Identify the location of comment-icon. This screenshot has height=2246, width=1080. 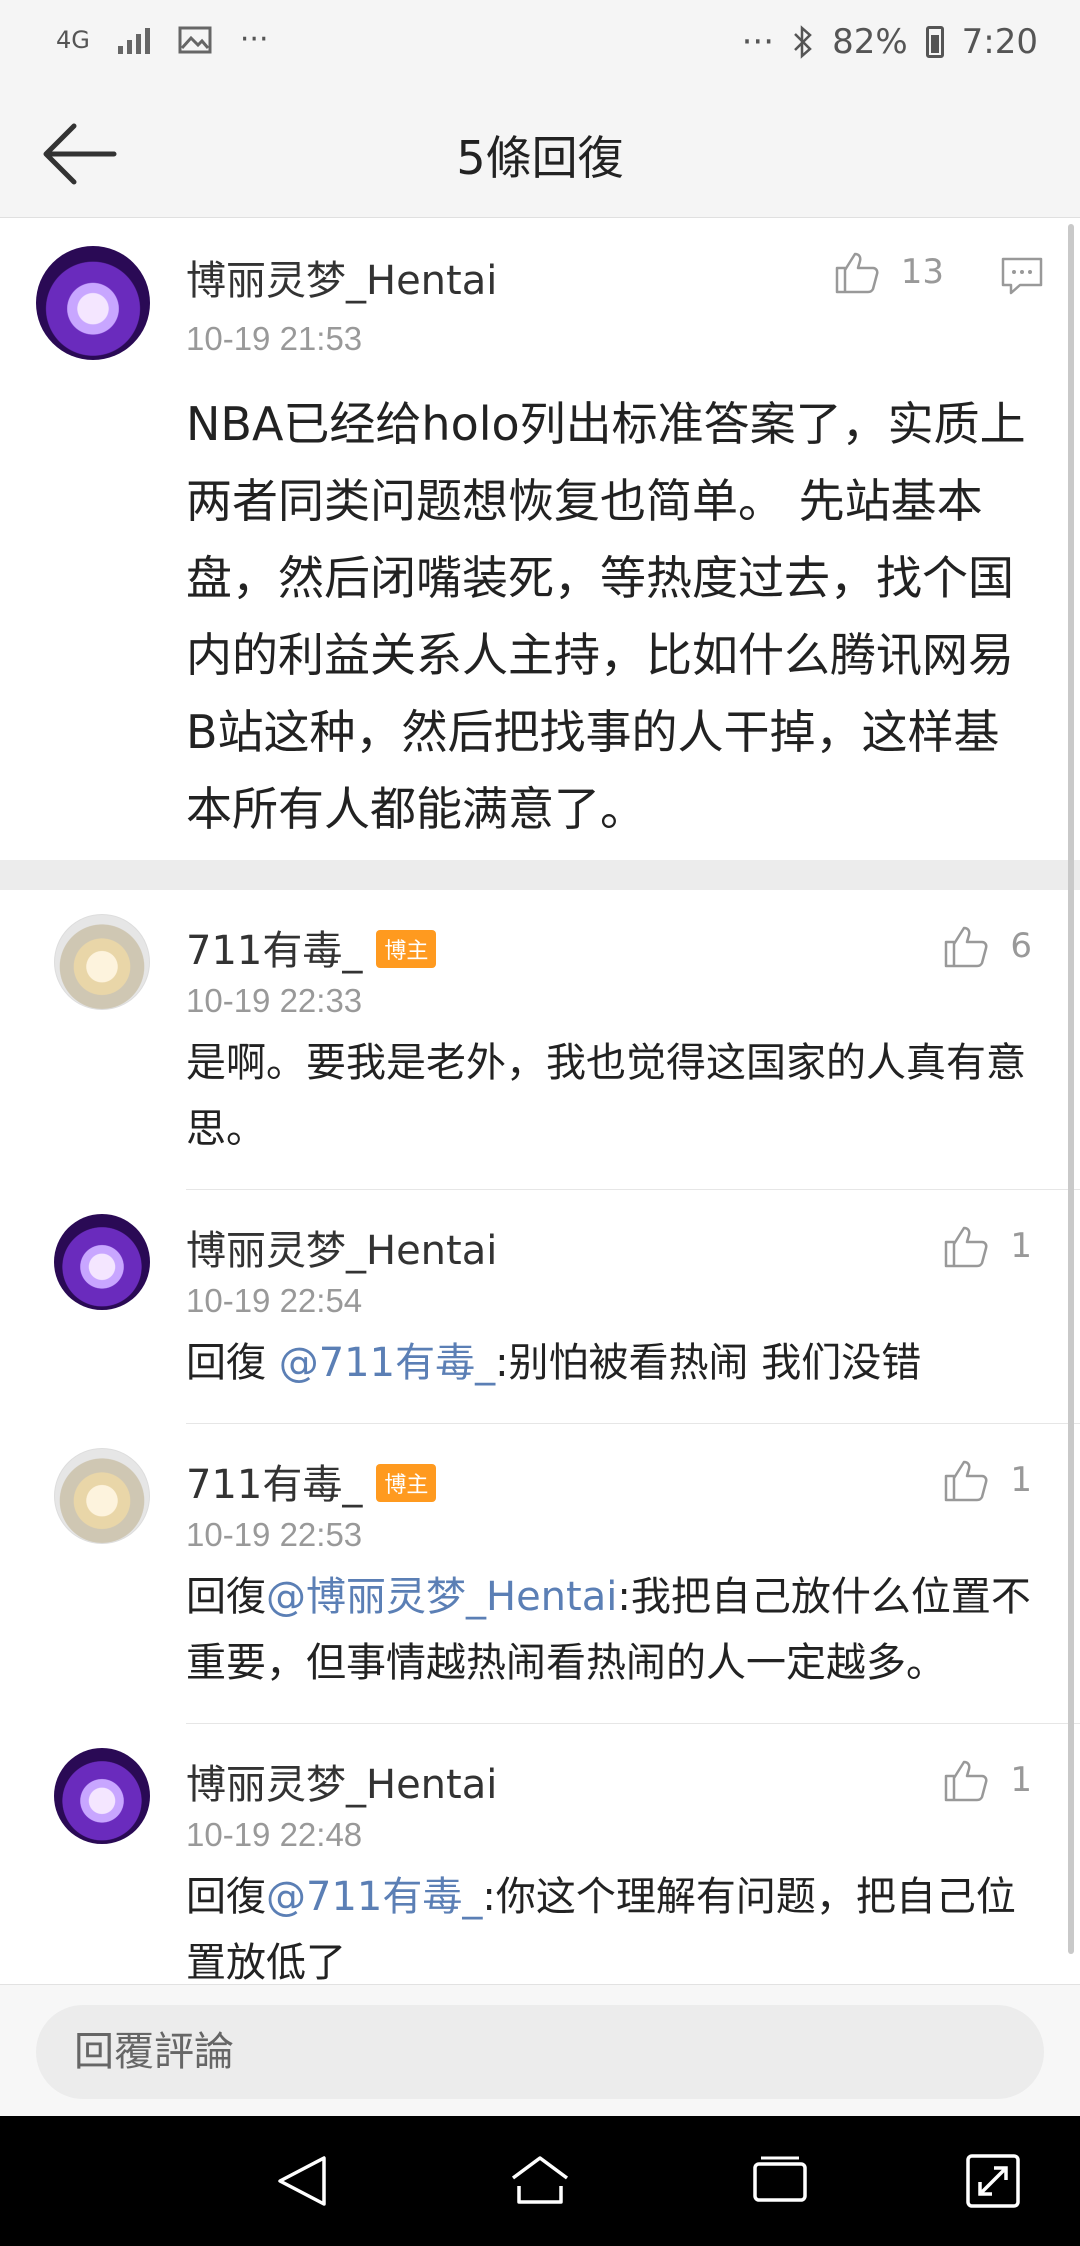
(1022, 276).